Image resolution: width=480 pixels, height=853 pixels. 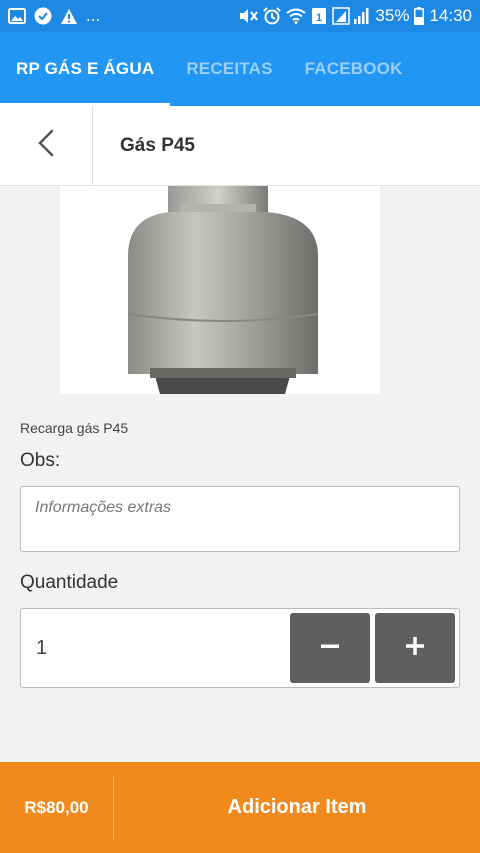 I want to click on tab-receitas: RECEITAS, so click(x=229, y=69).